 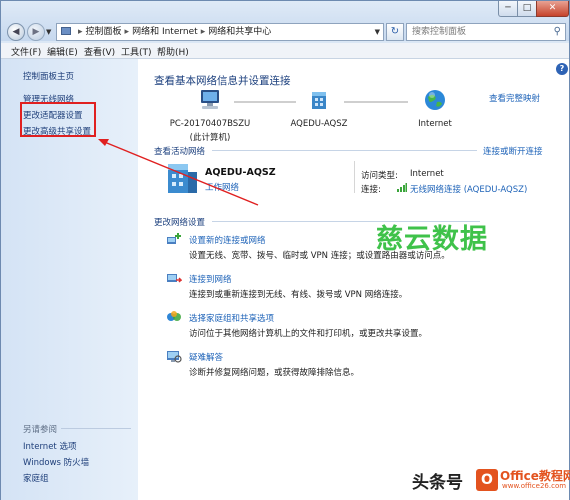 What do you see at coordinates (210, 100) in the screenshot?
I see `computer-icon` at bounding box center [210, 100].